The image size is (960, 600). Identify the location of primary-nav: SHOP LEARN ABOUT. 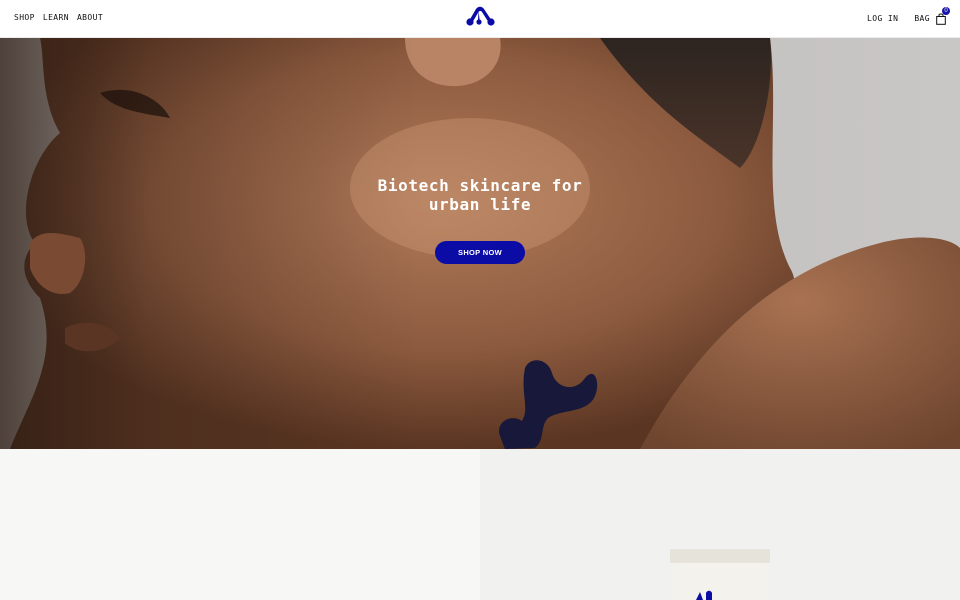
(58, 17).